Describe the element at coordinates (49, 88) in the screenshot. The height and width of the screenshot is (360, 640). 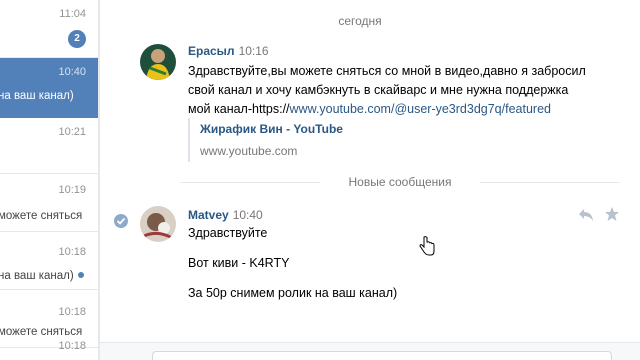
I see `conversation-item-active: 10:40 на ваш канал)` at that location.